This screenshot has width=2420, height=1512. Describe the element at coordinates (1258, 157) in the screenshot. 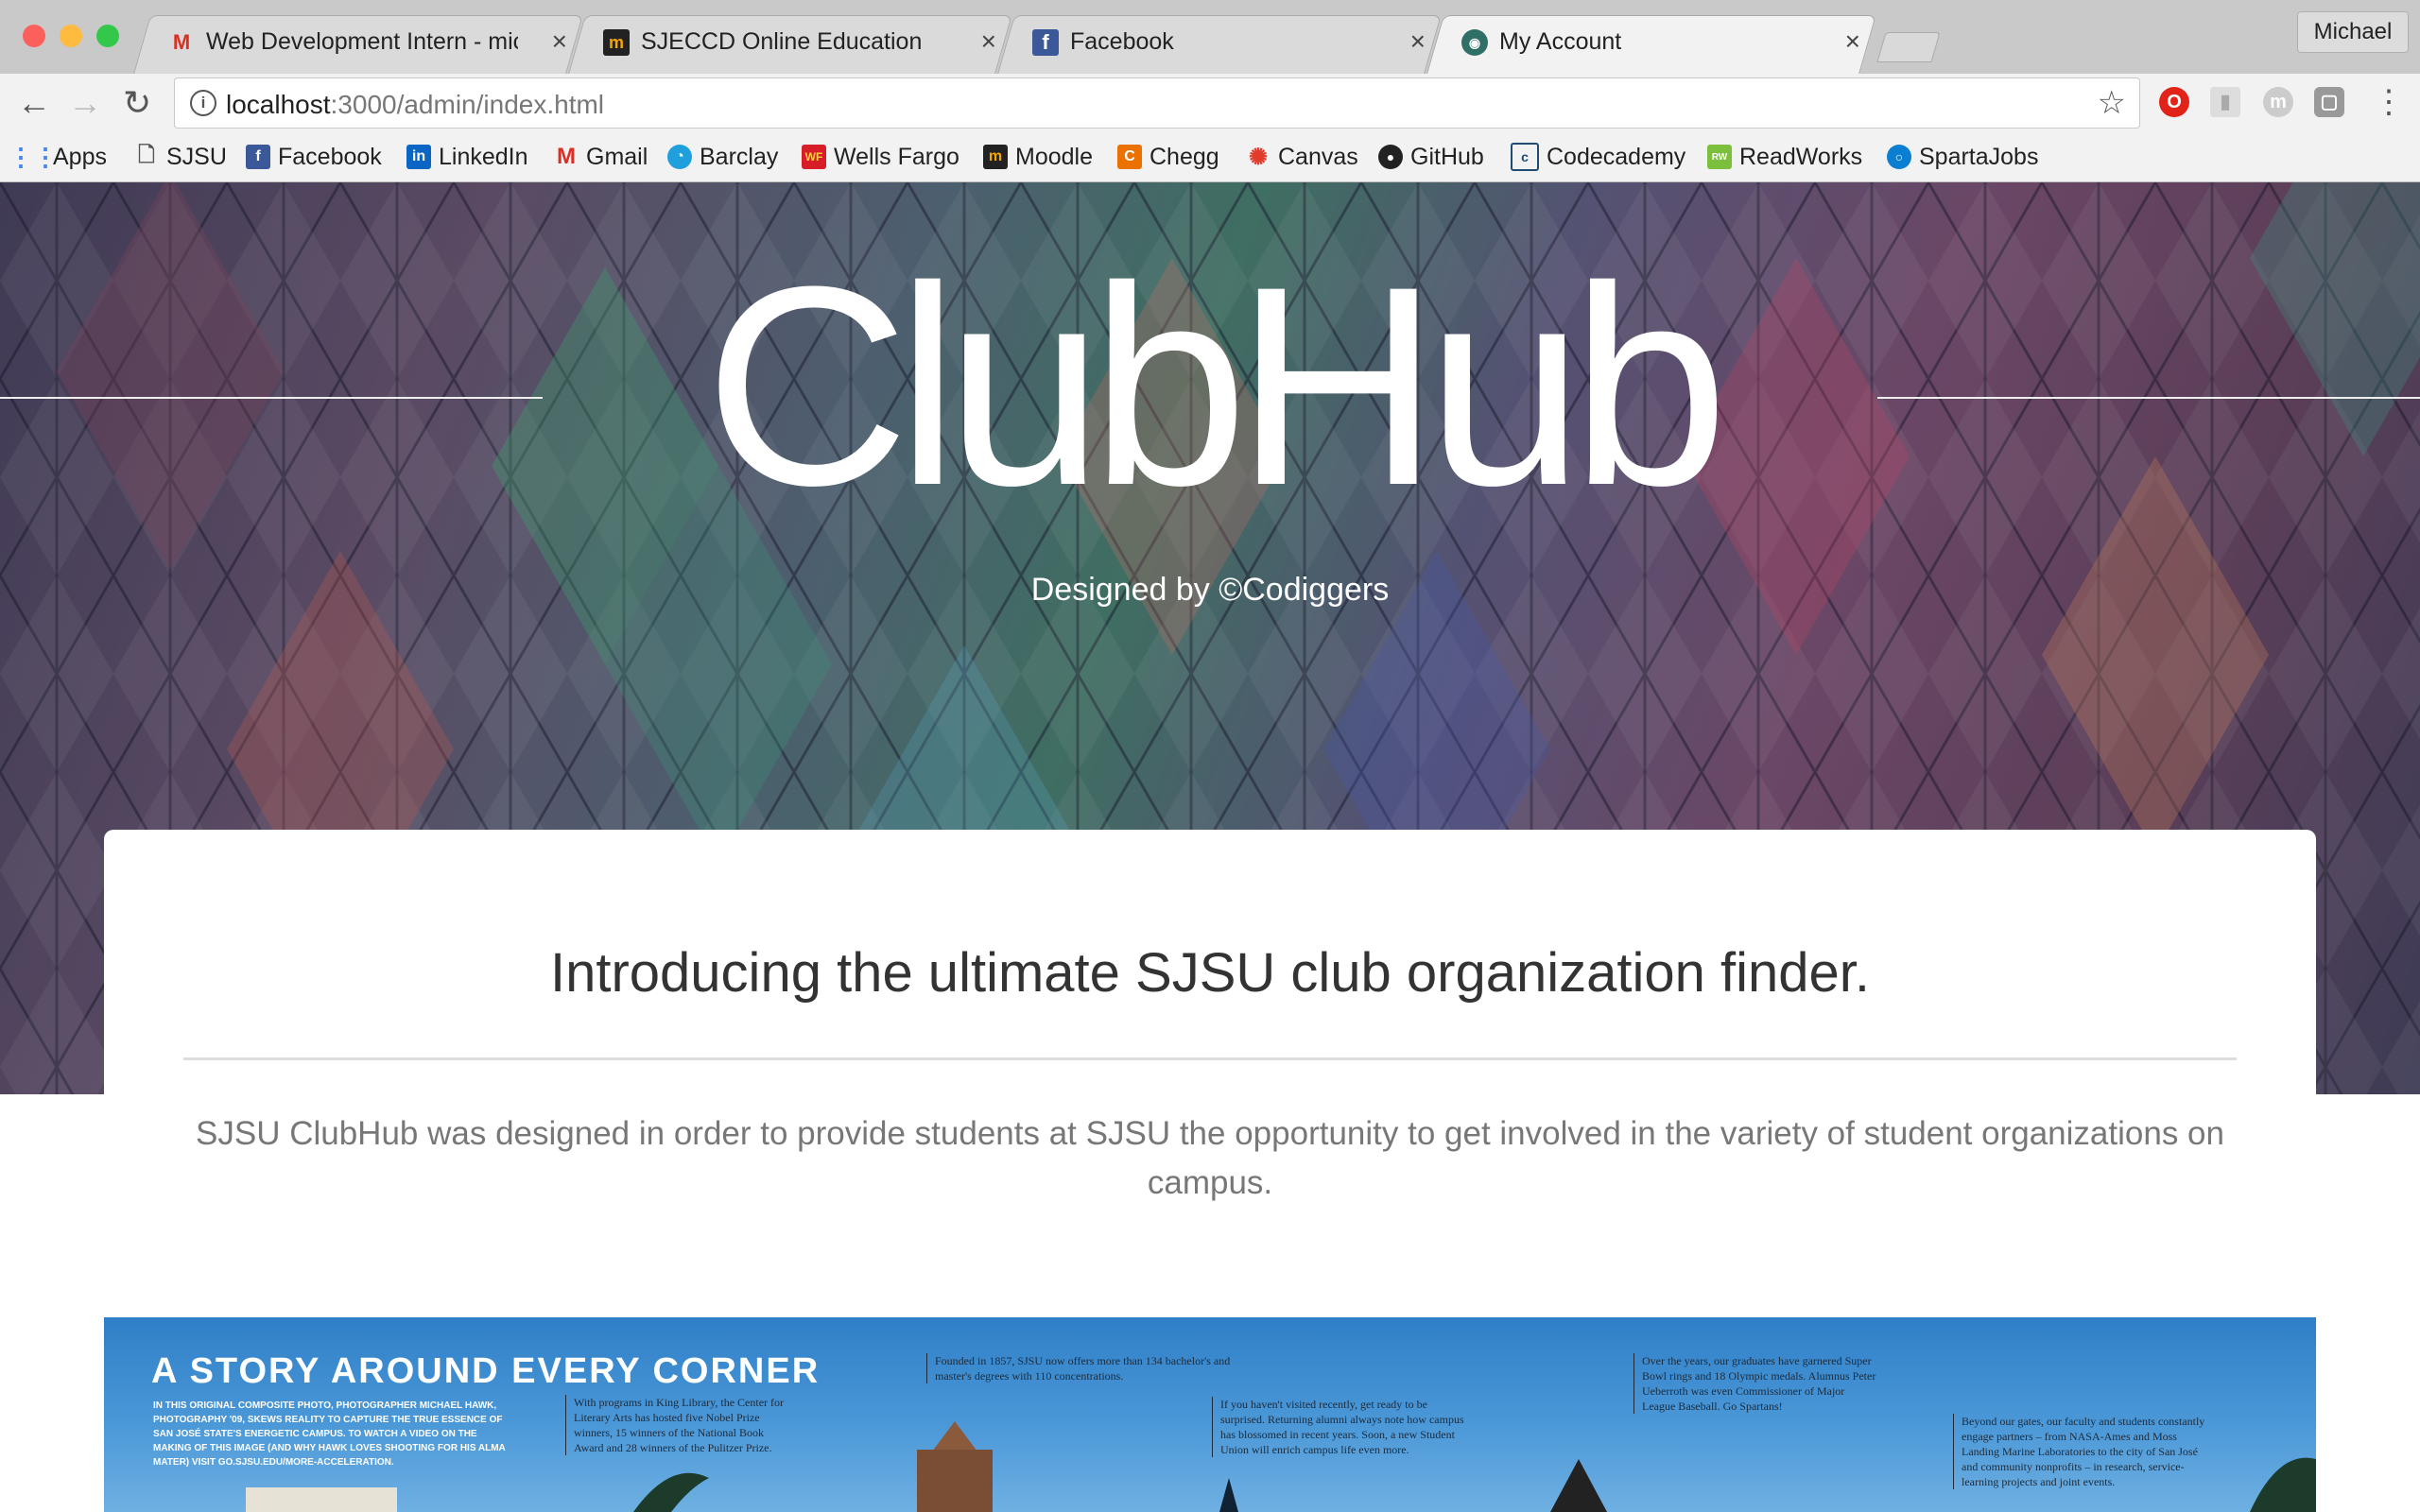

I see `canvas-icon: ✺` at that location.